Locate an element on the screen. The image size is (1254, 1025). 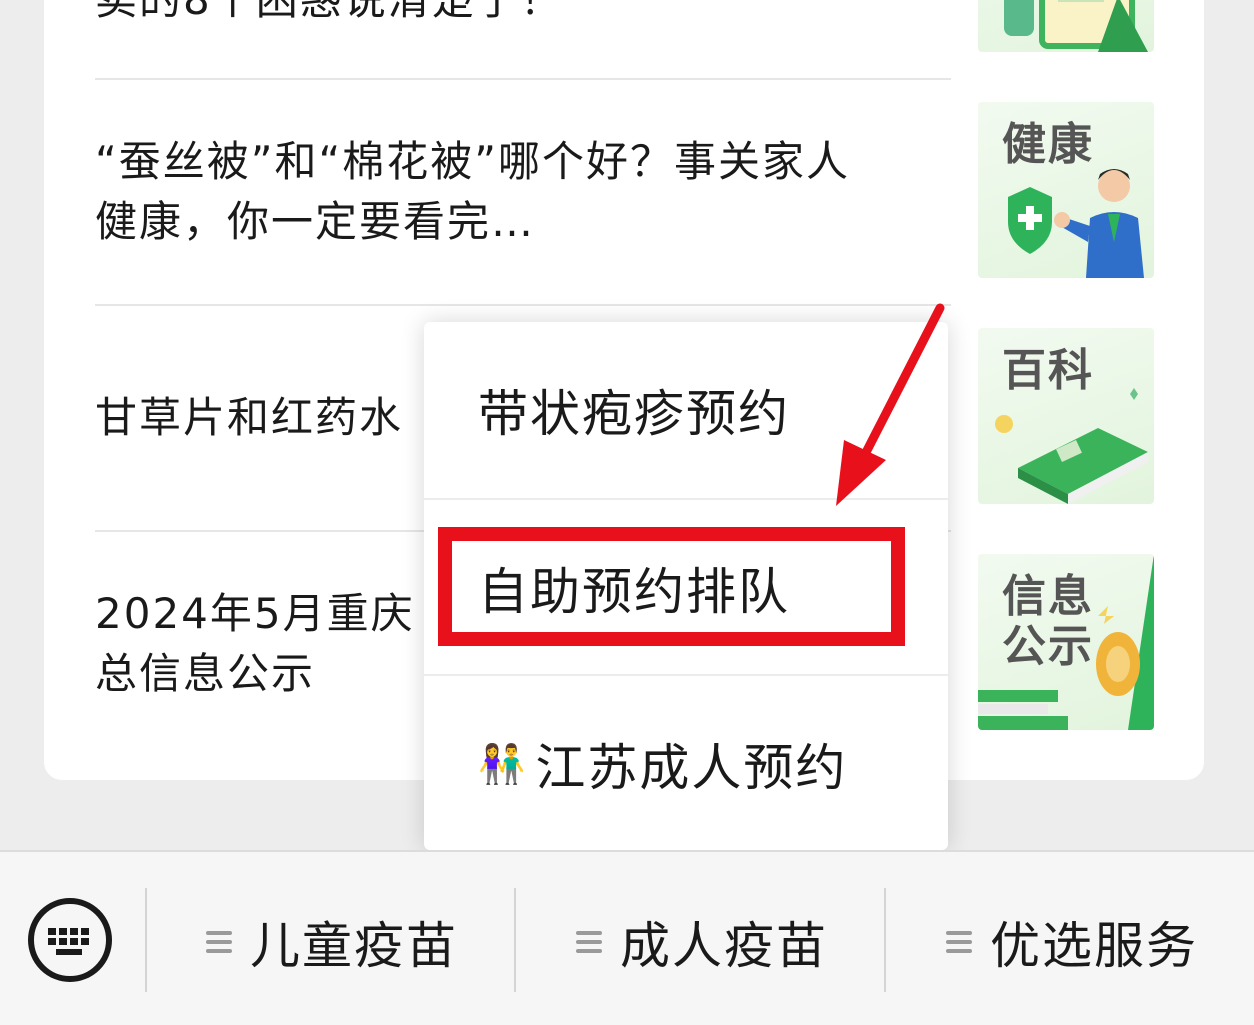
keyboard-toggle-button is located at coordinates (70, 940).